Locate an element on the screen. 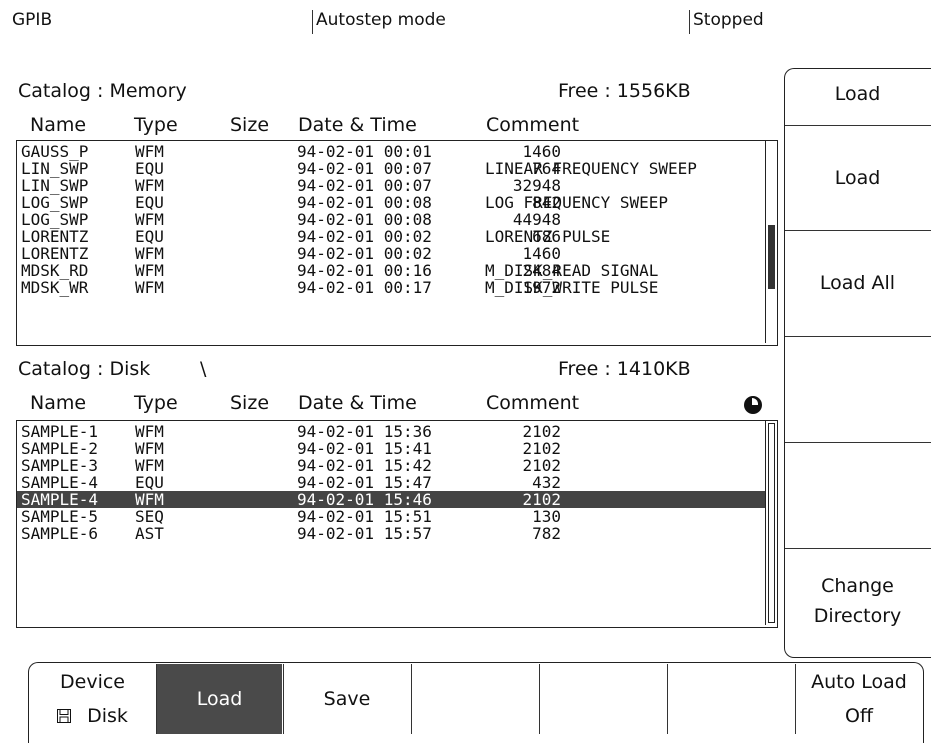  memory-row-comment: M_DISK_WRITE PULSE is located at coordinates (572, 287).